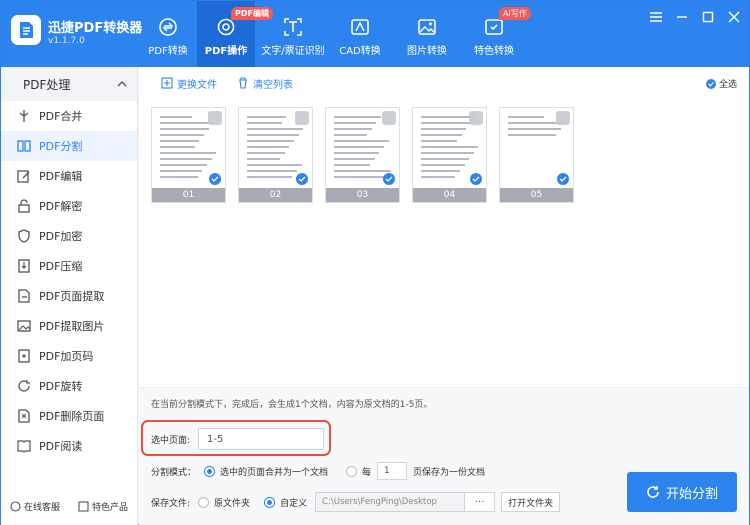 This screenshot has width=750, height=525. What do you see at coordinates (24, 386) in the screenshot?
I see `rotate-icon` at bounding box center [24, 386].